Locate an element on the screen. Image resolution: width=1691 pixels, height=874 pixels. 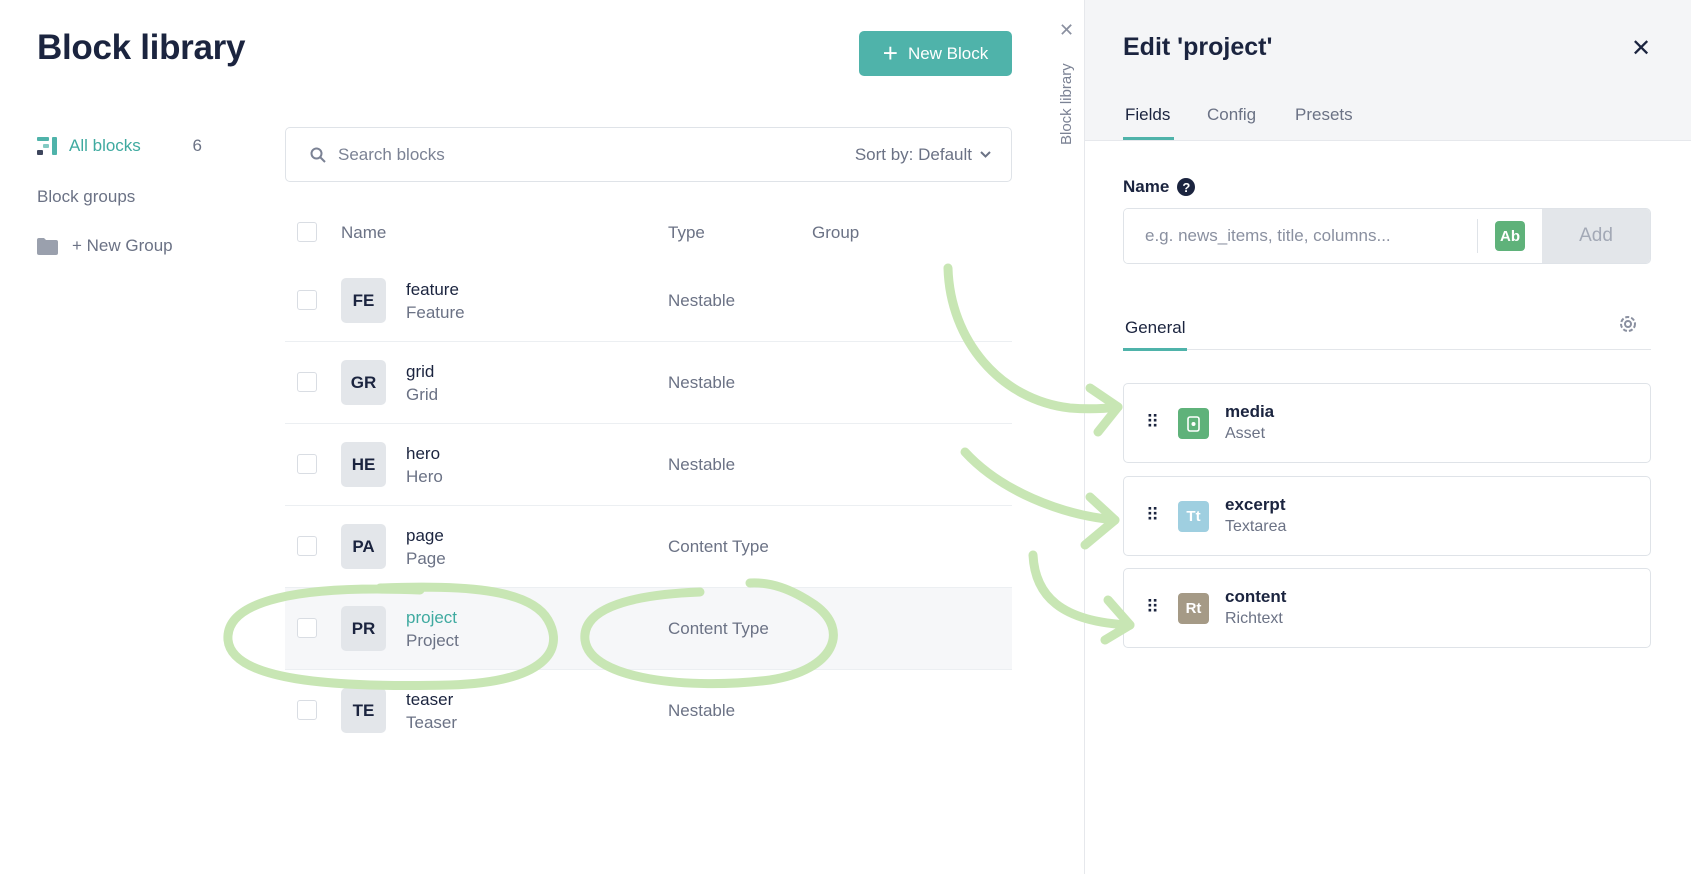
column-header-name: Name is located at coordinates (364, 232).